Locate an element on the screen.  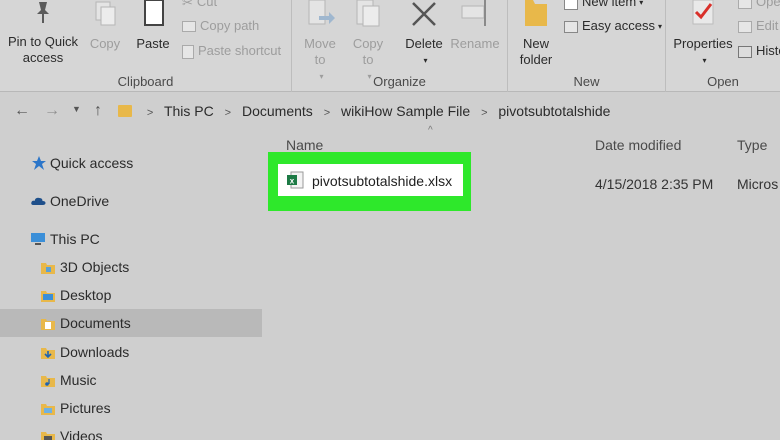
back-arrow-icon: ← is located at coordinates (22, 111).